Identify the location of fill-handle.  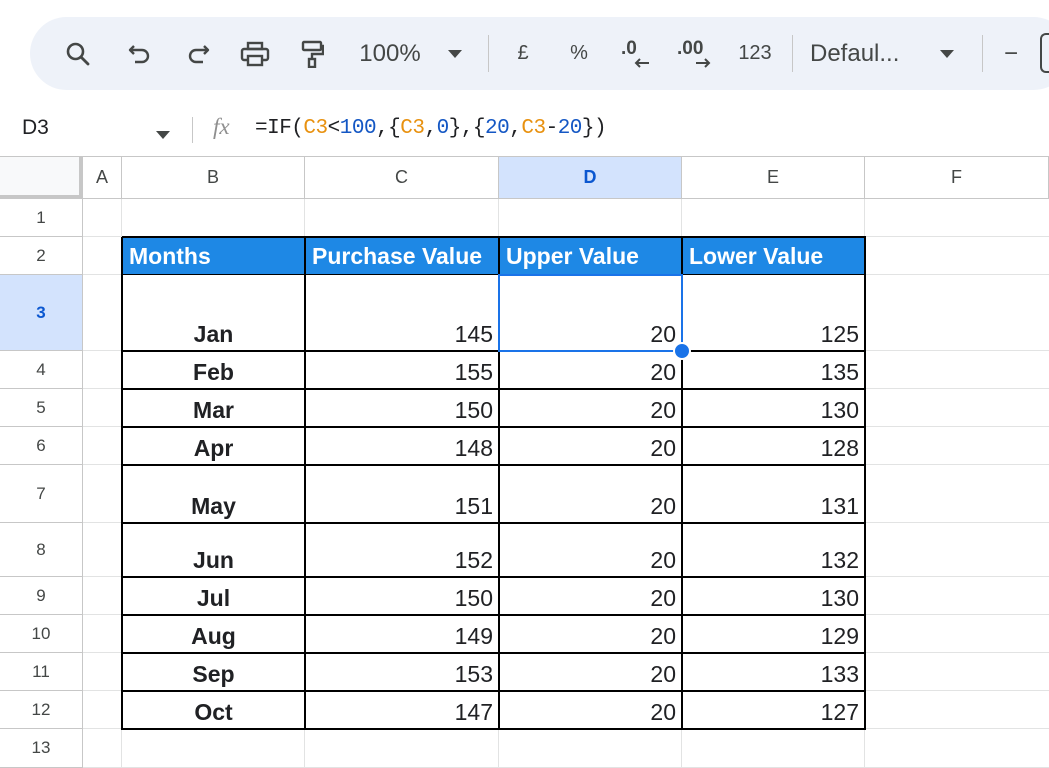
(682, 351).